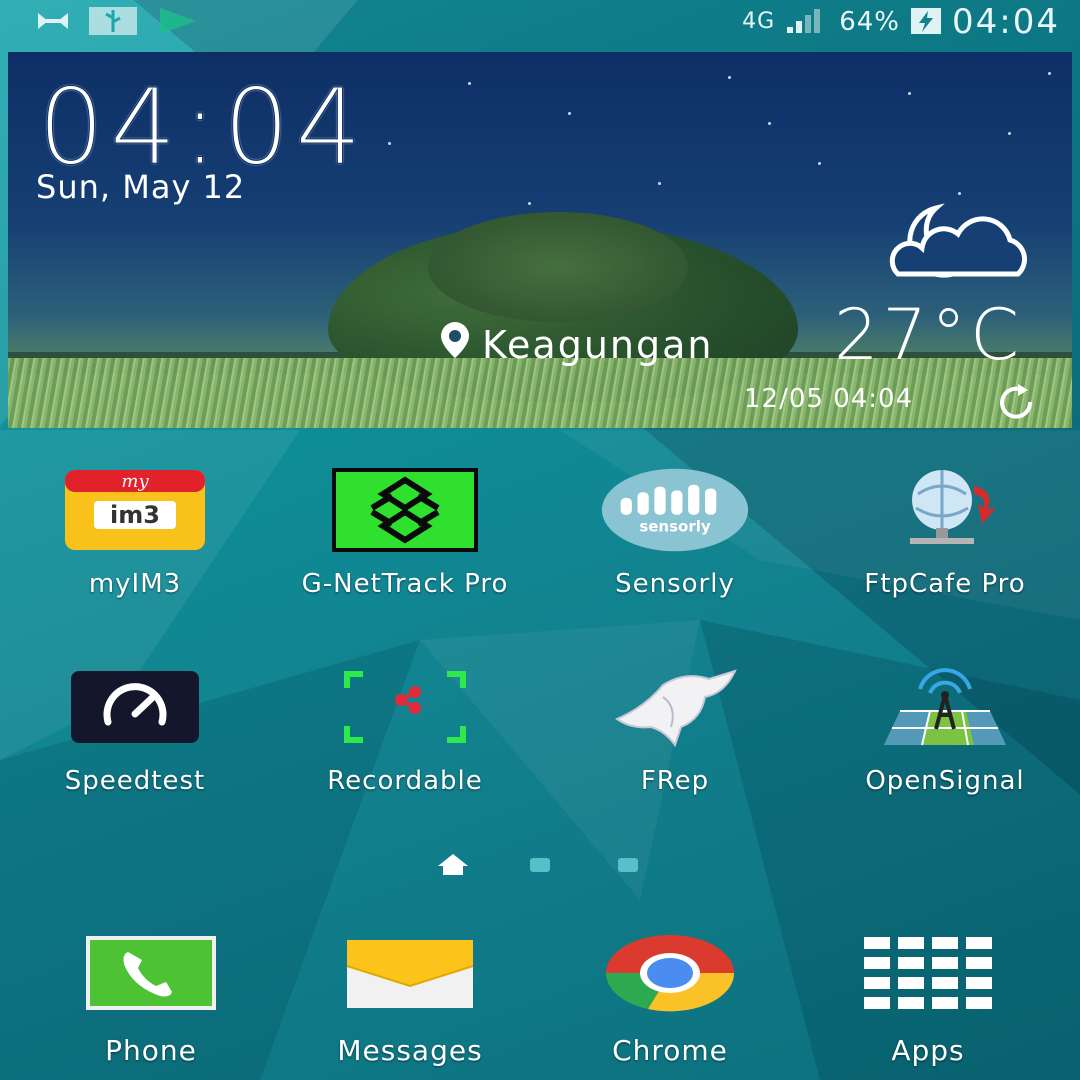  What do you see at coordinates (675, 510) in the screenshot?
I see `sensorly-icon: sensorly` at bounding box center [675, 510].